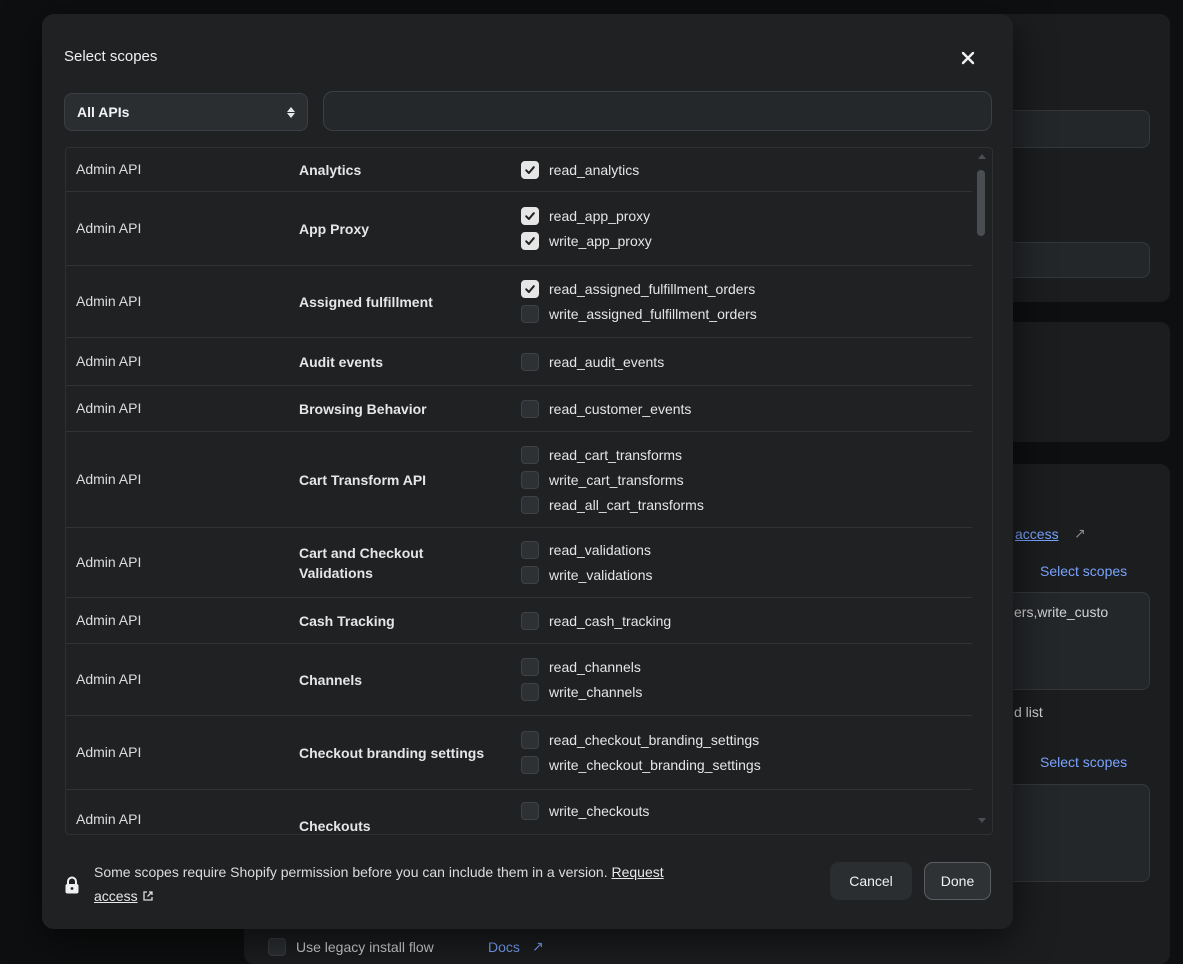  I want to click on scope-option: read_cash_tracking, so click(596, 621).